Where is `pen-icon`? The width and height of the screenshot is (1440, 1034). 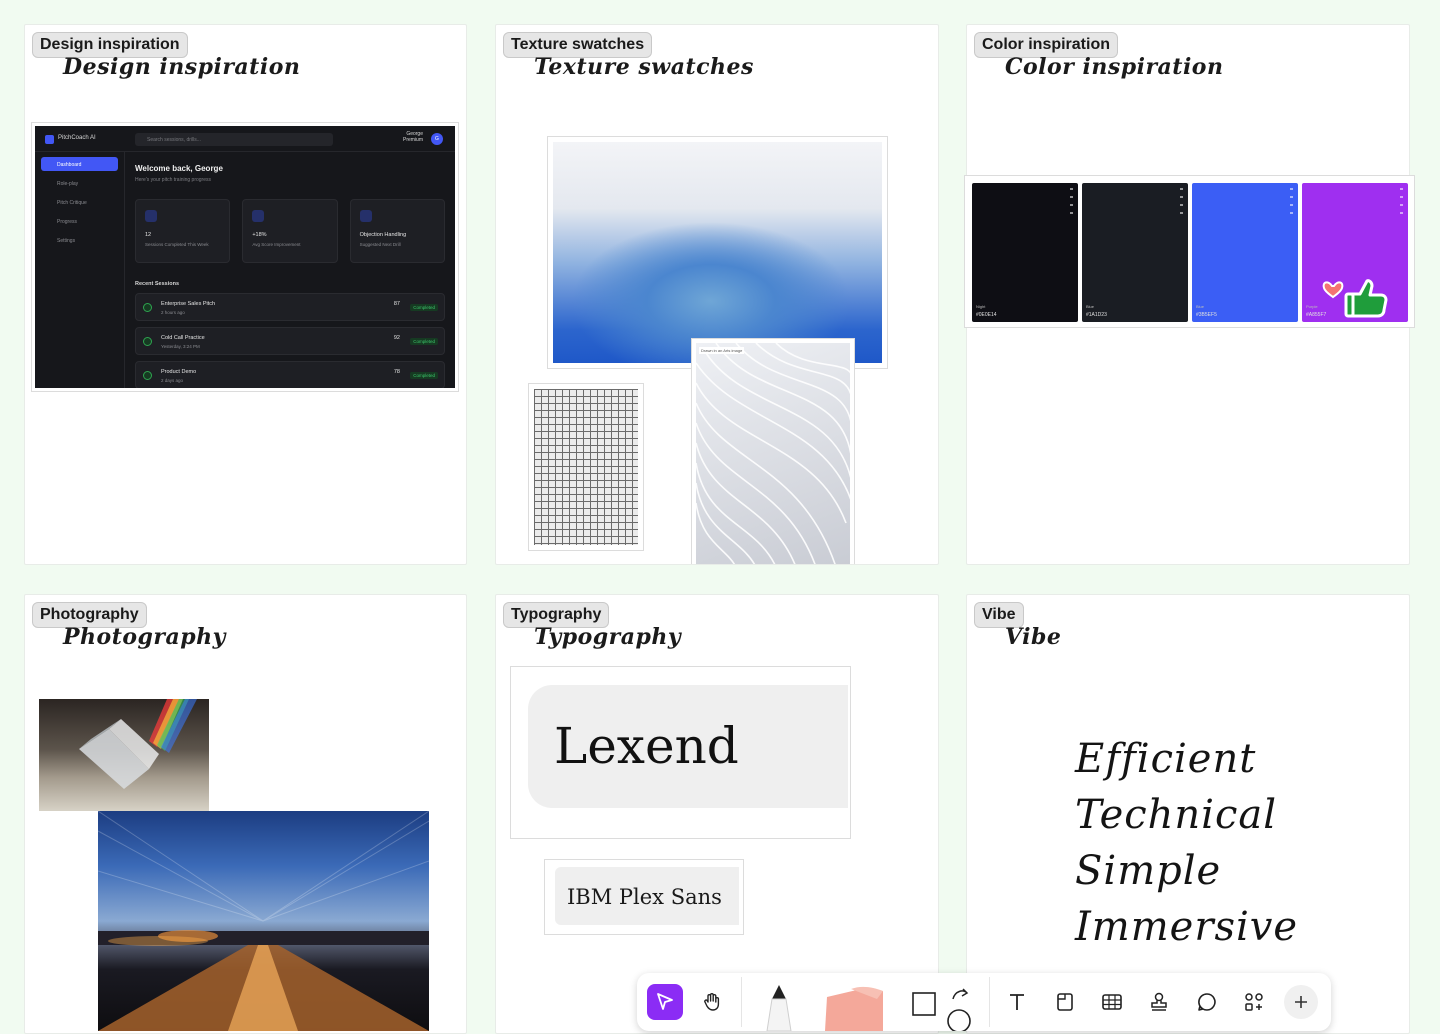 pen-icon is located at coordinates (779, 1008).